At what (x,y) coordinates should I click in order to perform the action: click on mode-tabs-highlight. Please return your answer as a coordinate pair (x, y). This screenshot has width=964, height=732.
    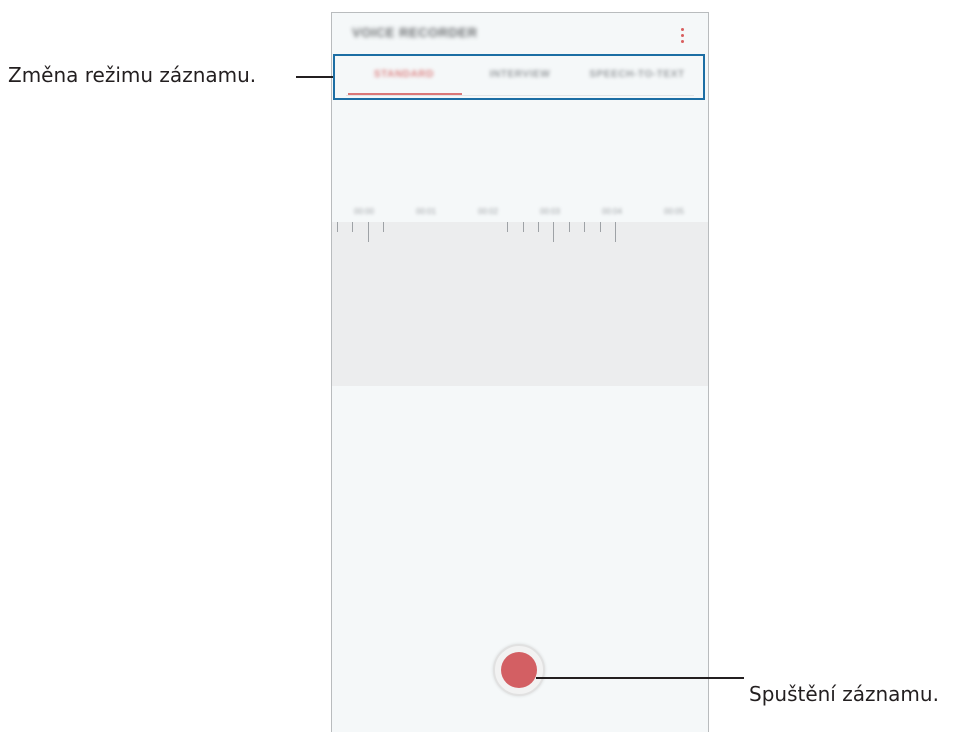
    Looking at the image, I should click on (519, 77).